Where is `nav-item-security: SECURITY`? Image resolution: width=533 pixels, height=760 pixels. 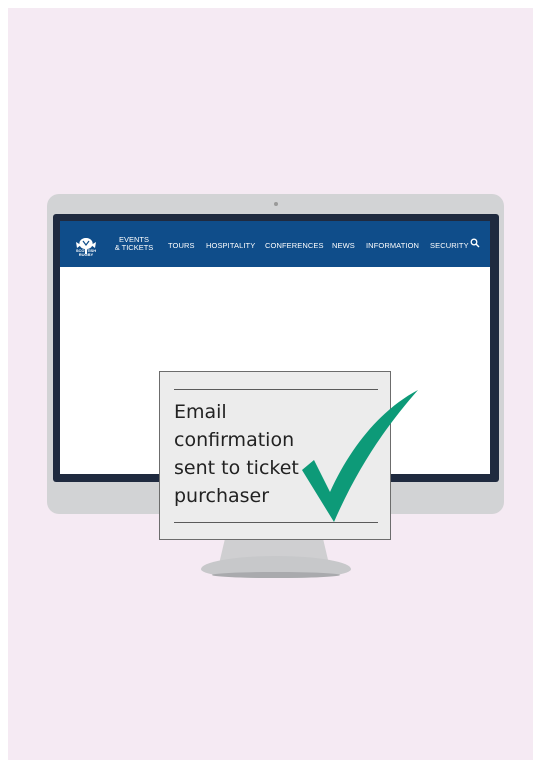 nav-item-security: SECURITY is located at coordinates (449, 245).